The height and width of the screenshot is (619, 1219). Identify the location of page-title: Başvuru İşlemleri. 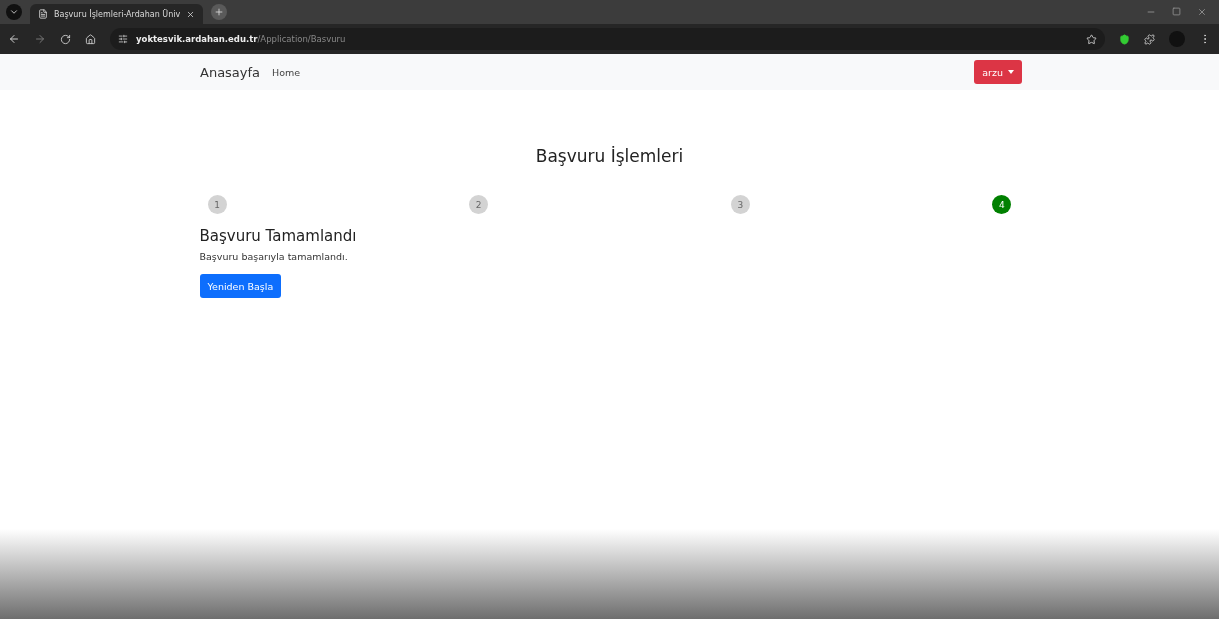
(609, 156).